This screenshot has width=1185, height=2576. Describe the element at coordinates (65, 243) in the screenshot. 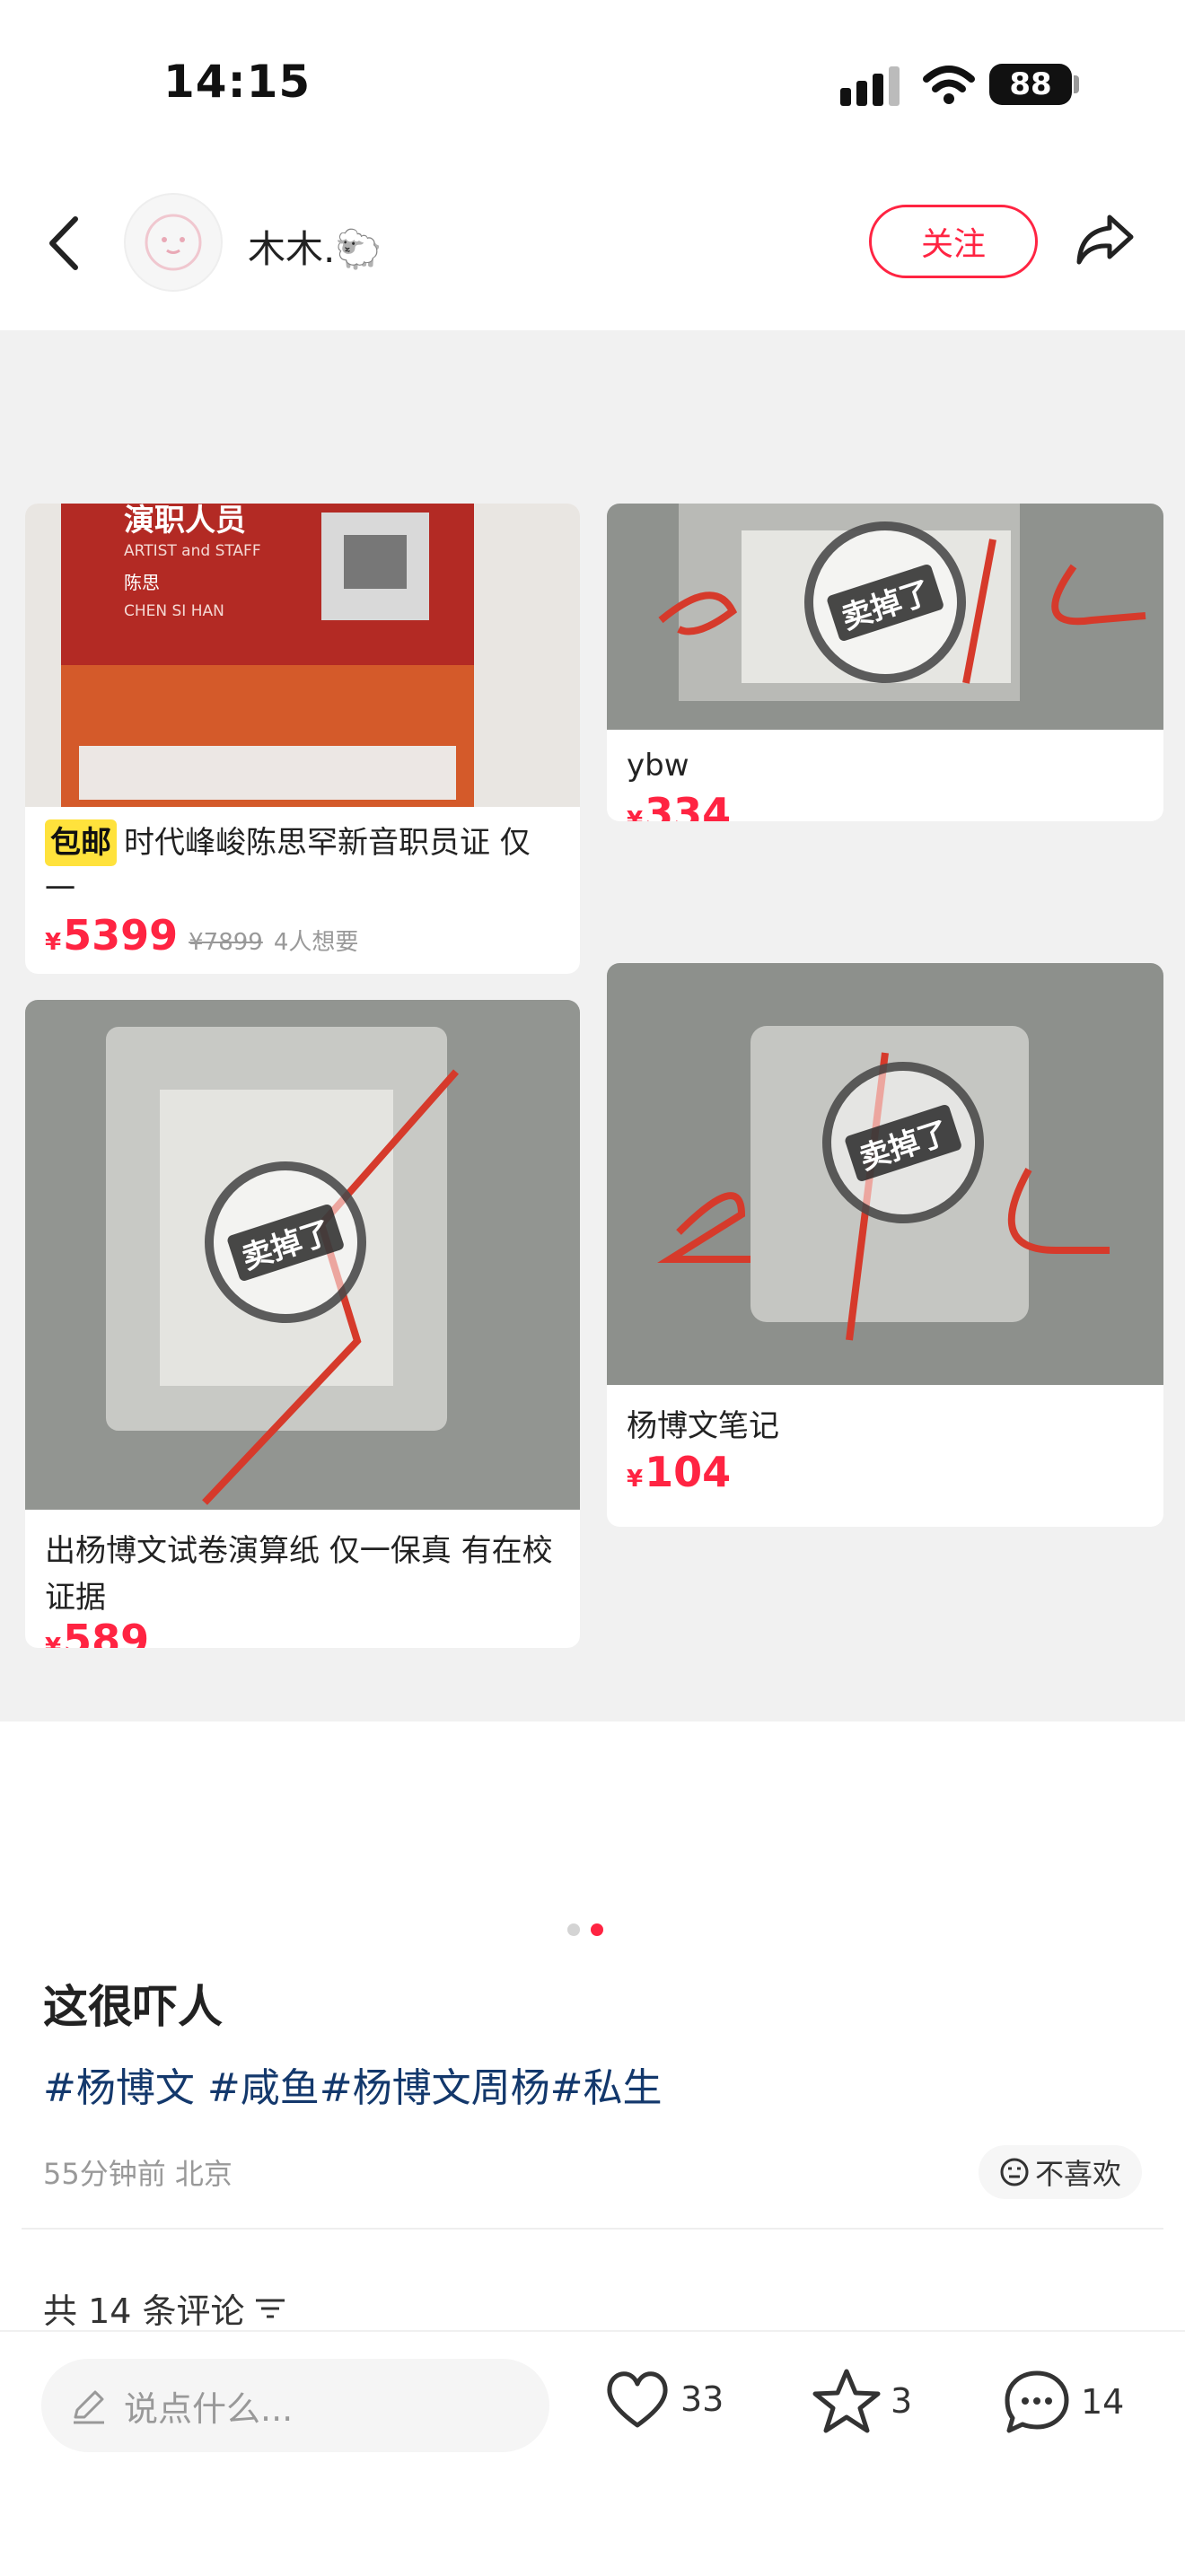

I see `back-arrow-icon` at that location.